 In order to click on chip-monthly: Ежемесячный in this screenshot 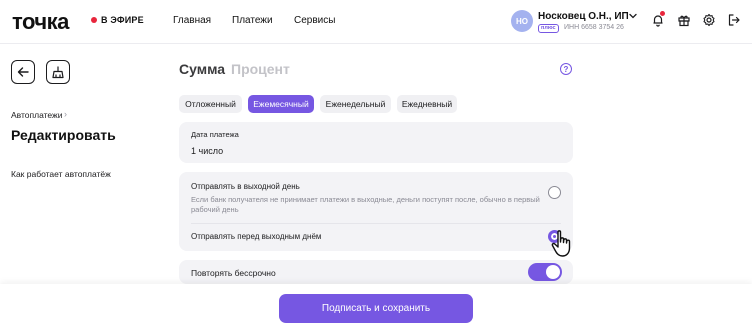, I will do `click(281, 104)`.